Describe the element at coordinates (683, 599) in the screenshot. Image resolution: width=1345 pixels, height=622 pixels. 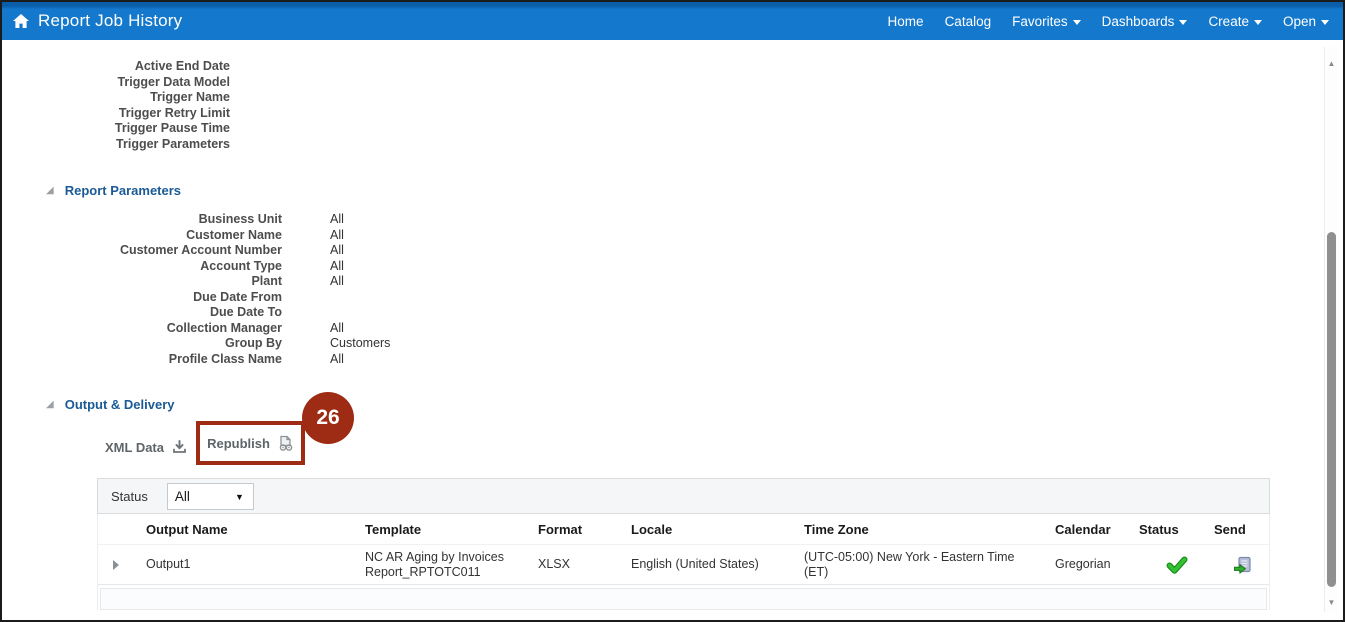
I see `table-footer-row` at that location.